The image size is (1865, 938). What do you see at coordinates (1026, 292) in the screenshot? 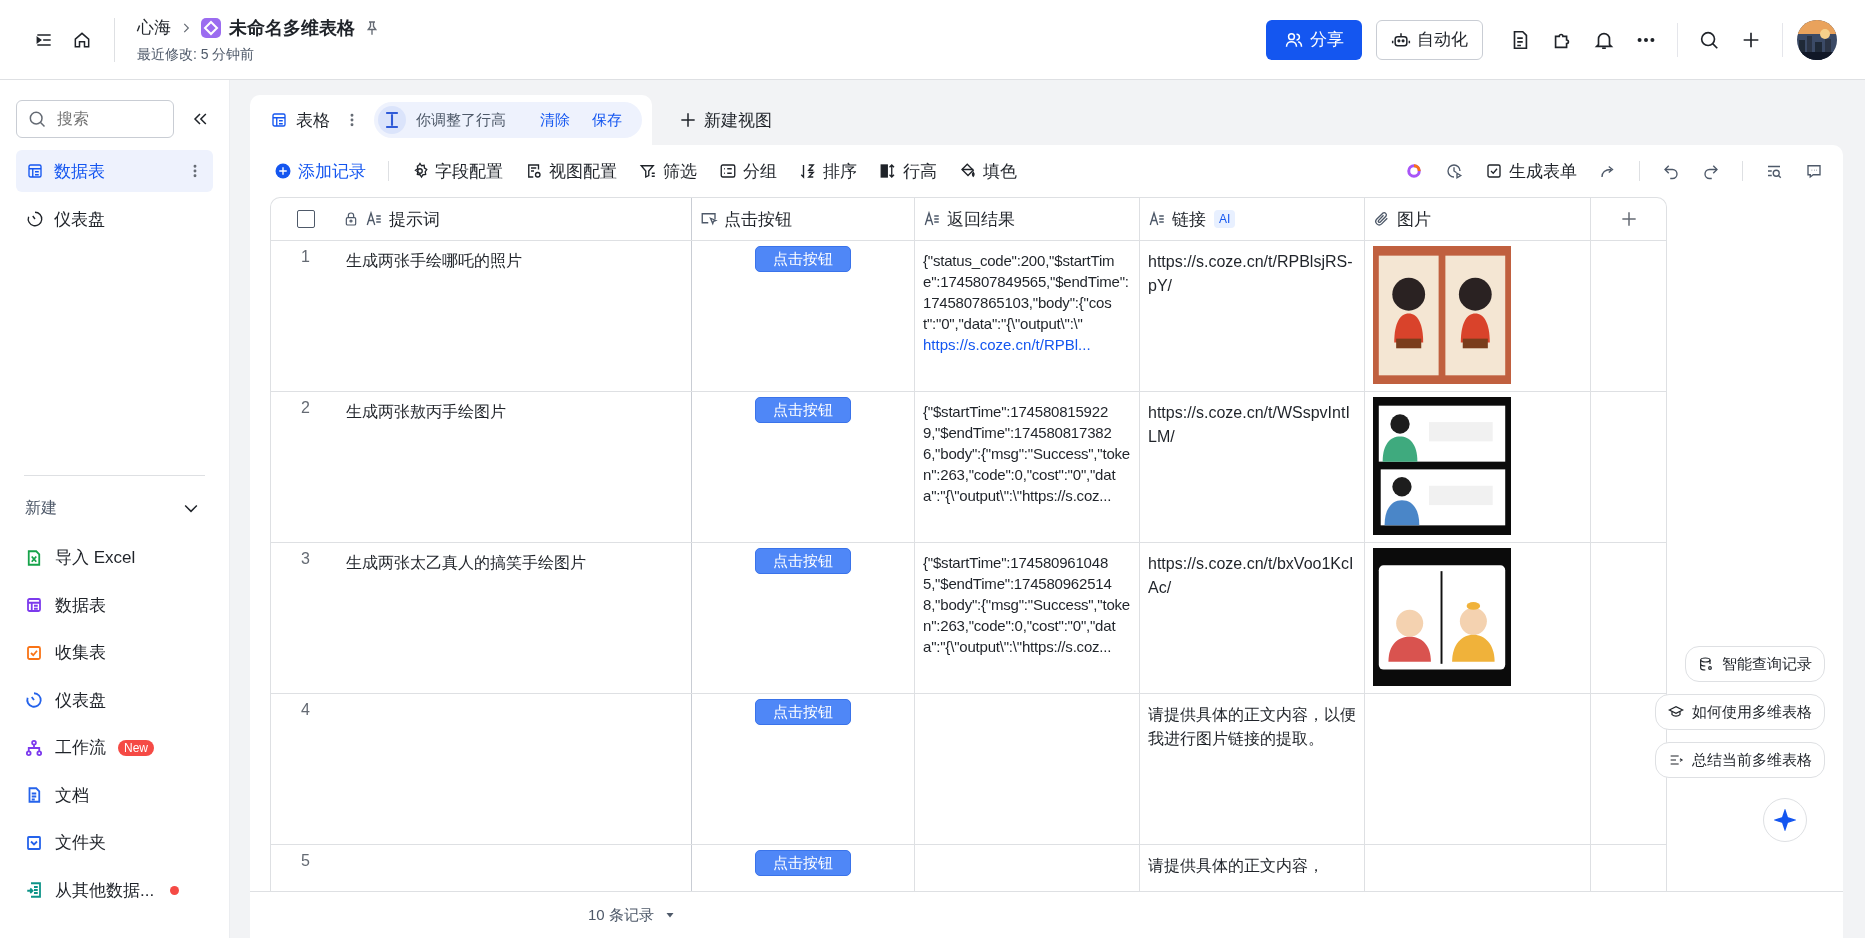
I see `table-cell-text: {"status_code":200,"$startTime":1745807849565,"$endTime":1745807865103,"body":{"cost":"0","data":"{\"output\":\"` at bounding box center [1026, 292].